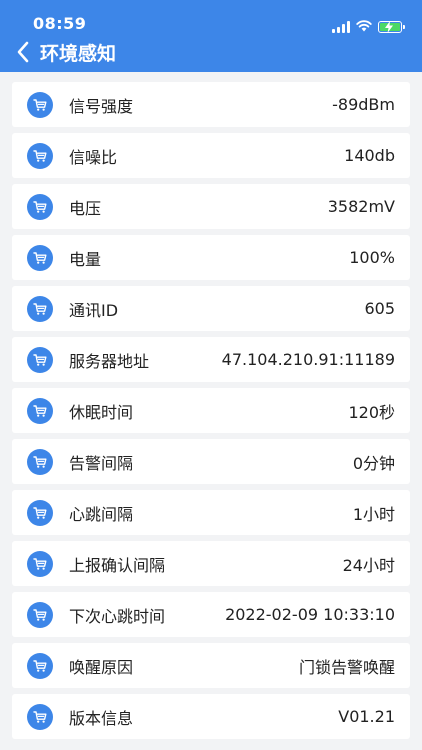 The height and width of the screenshot is (750, 422). What do you see at coordinates (117, 565) in the screenshot?
I see `item-label: 上报确认间隔` at bounding box center [117, 565].